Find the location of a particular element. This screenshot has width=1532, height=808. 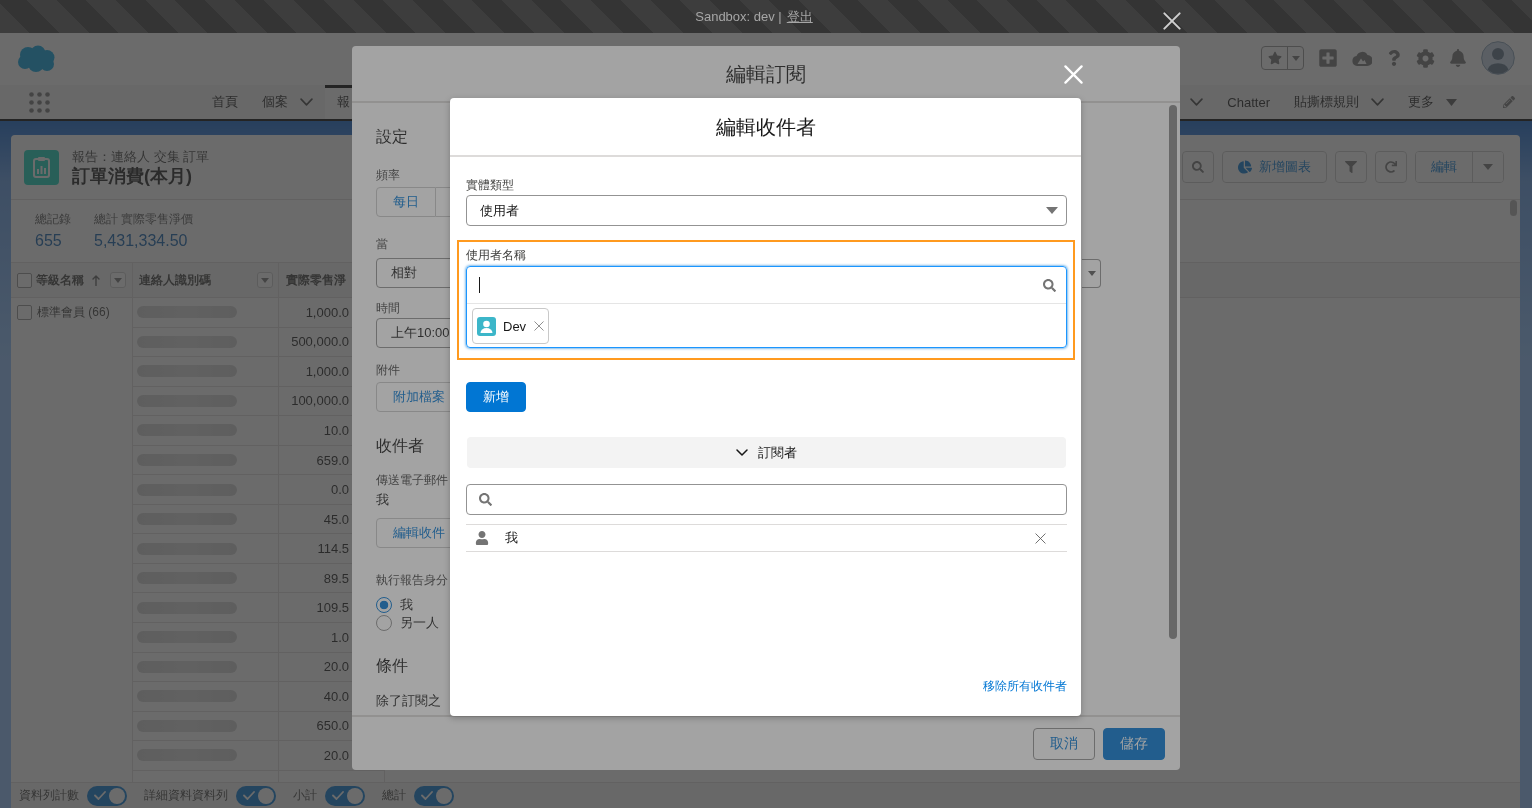

cloud-logo is located at coordinates (36, 59).